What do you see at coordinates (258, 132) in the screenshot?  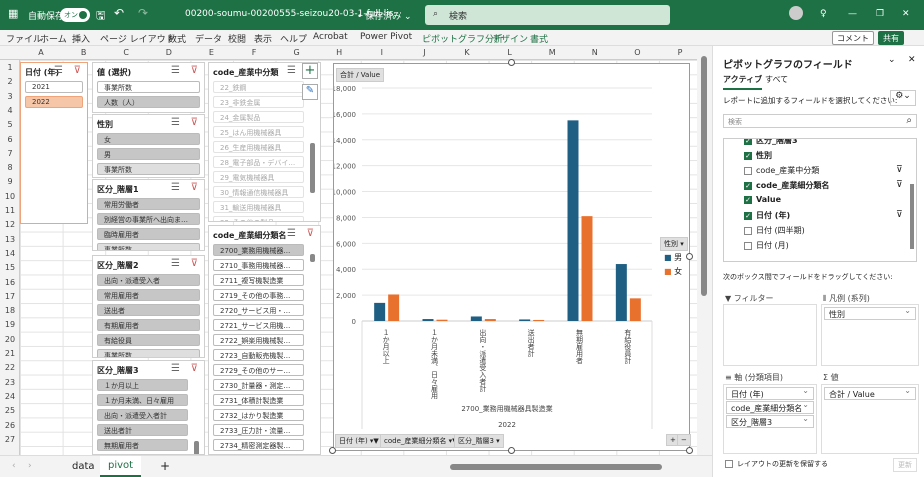 I see `slicer-item: 25_はん用機械器具` at bounding box center [258, 132].